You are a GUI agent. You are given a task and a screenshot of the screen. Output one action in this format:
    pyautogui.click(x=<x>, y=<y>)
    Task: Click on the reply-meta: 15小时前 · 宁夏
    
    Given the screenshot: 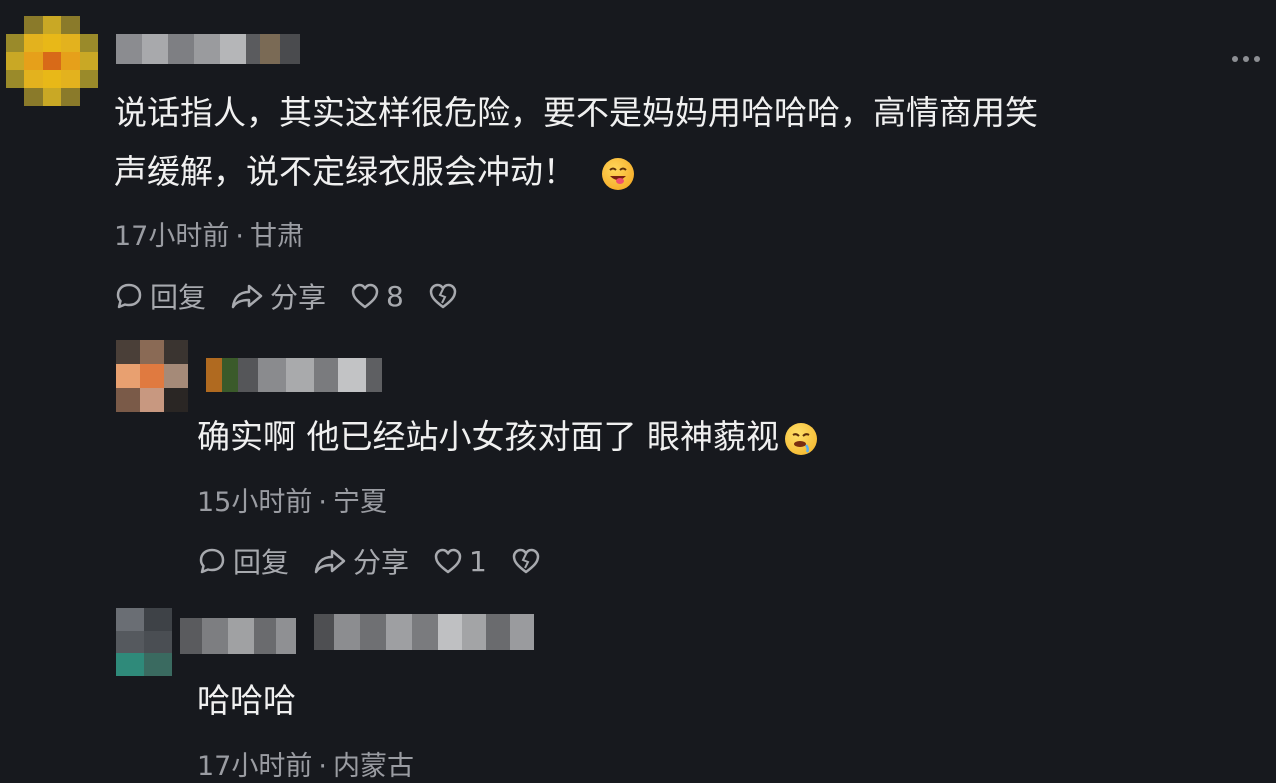 What is the action you would take?
    pyautogui.click(x=292, y=502)
    